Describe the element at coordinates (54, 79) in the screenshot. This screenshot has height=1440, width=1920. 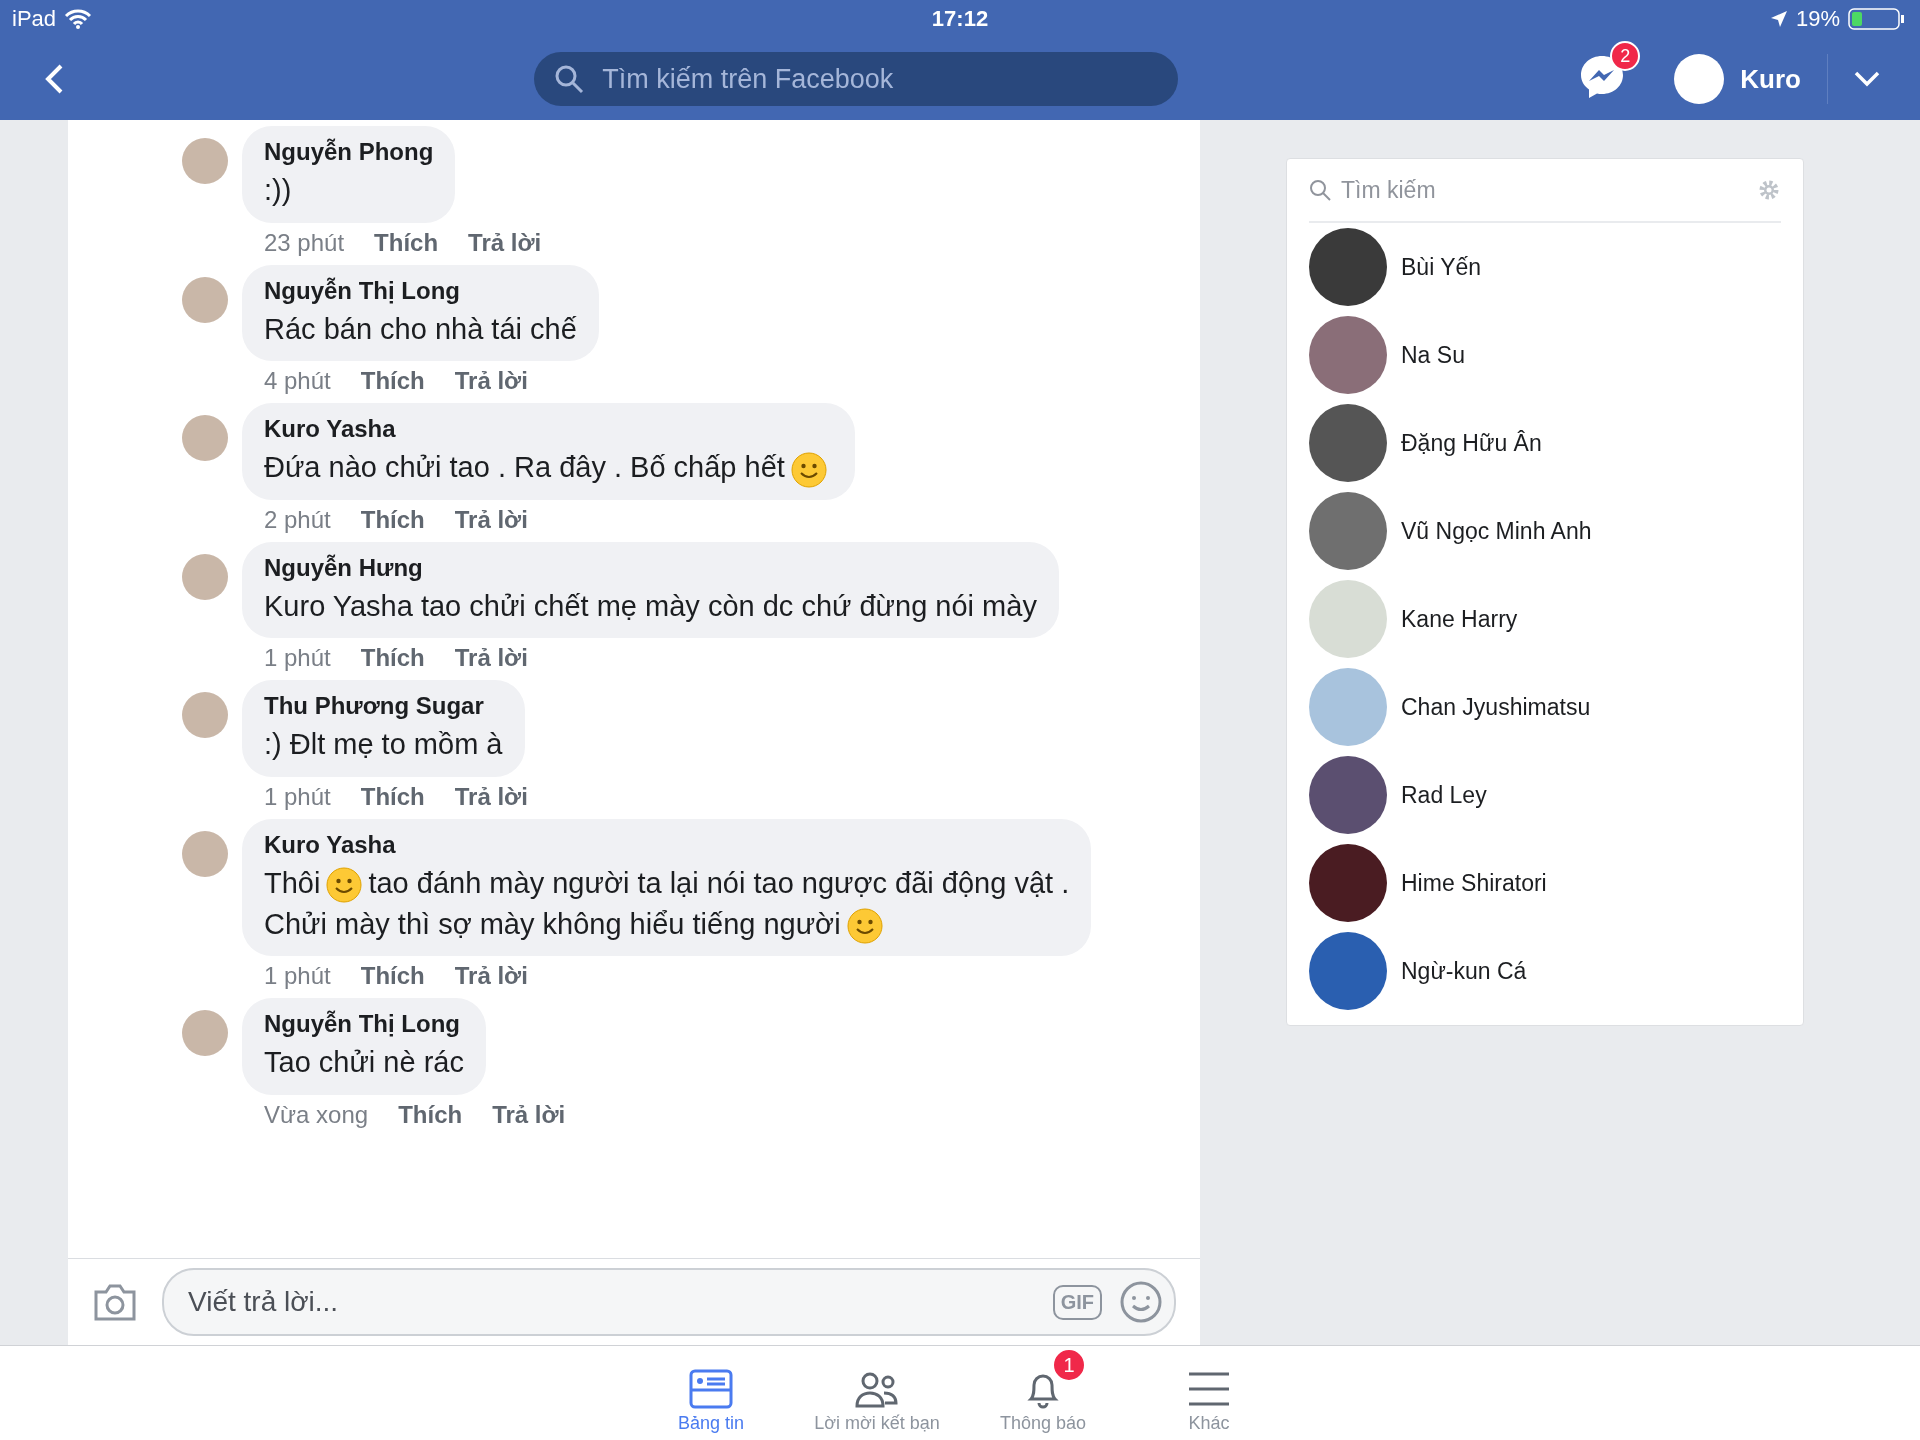
I see `back-chevron-icon` at that location.